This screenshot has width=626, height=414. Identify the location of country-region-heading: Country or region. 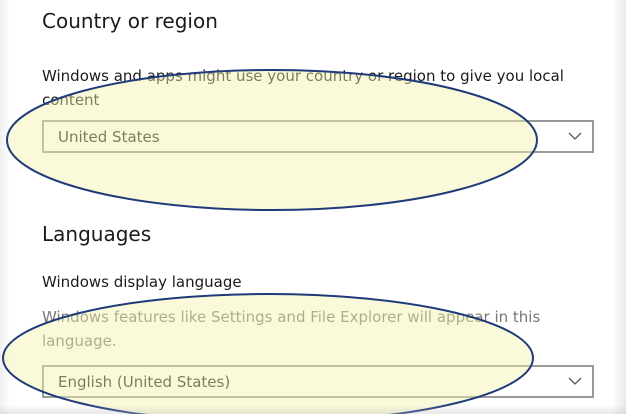
(130, 21).